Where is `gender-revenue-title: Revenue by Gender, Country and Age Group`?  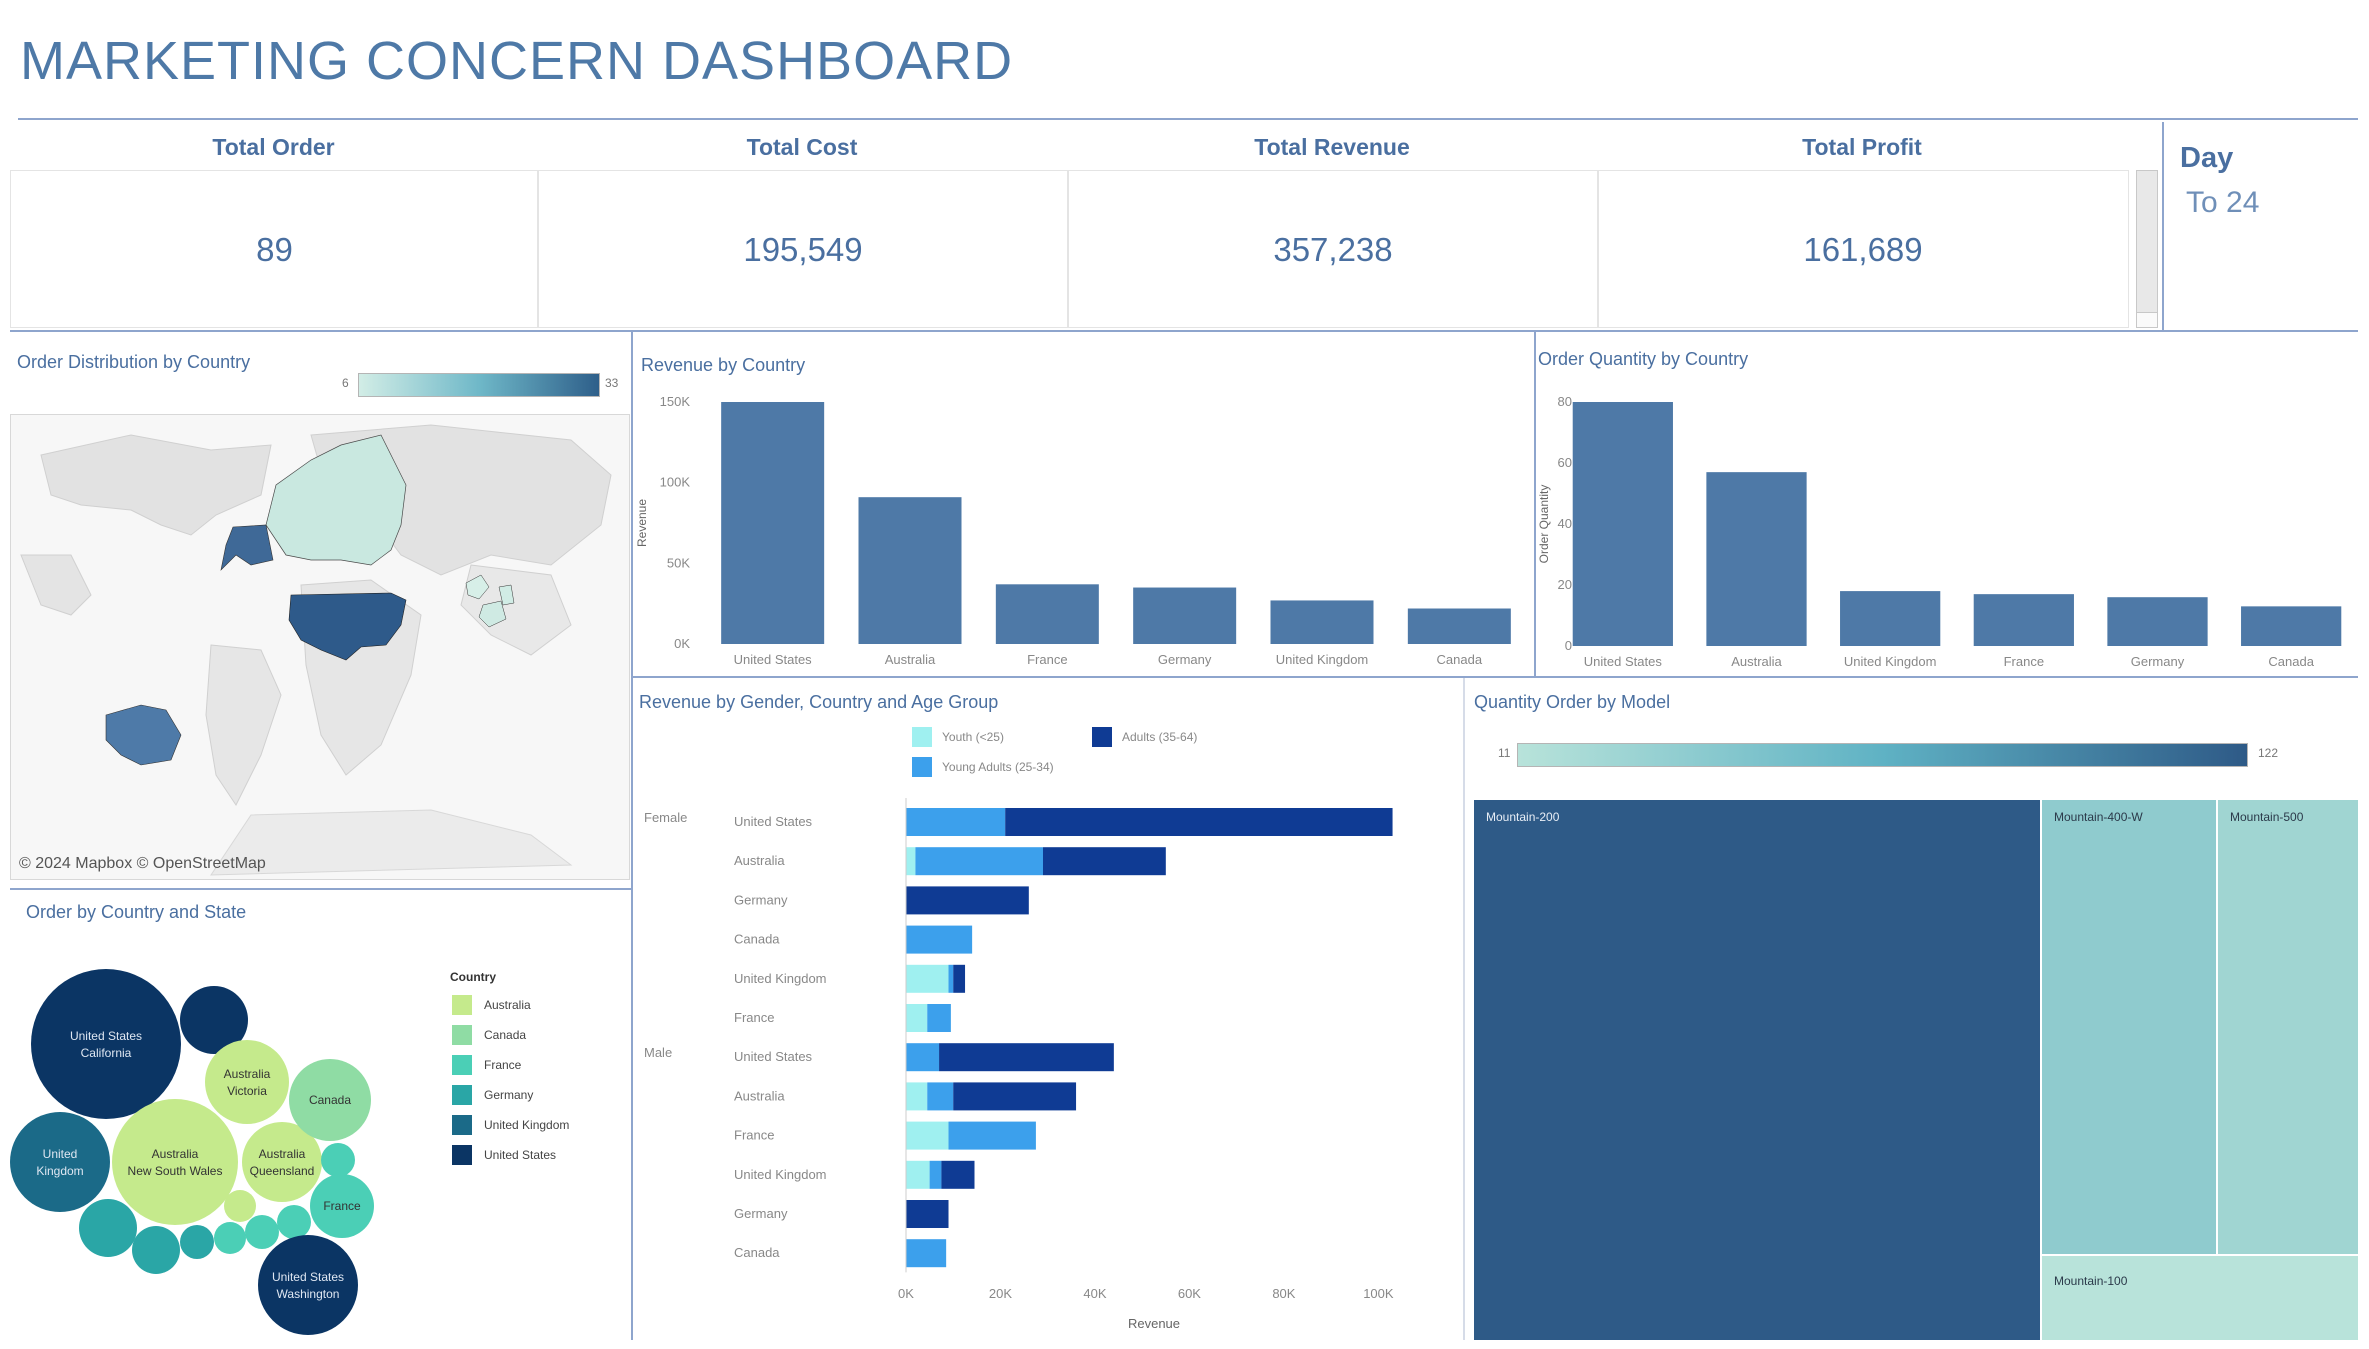 gender-revenue-title: Revenue by Gender, Country and Age Group is located at coordinates (819, 702).